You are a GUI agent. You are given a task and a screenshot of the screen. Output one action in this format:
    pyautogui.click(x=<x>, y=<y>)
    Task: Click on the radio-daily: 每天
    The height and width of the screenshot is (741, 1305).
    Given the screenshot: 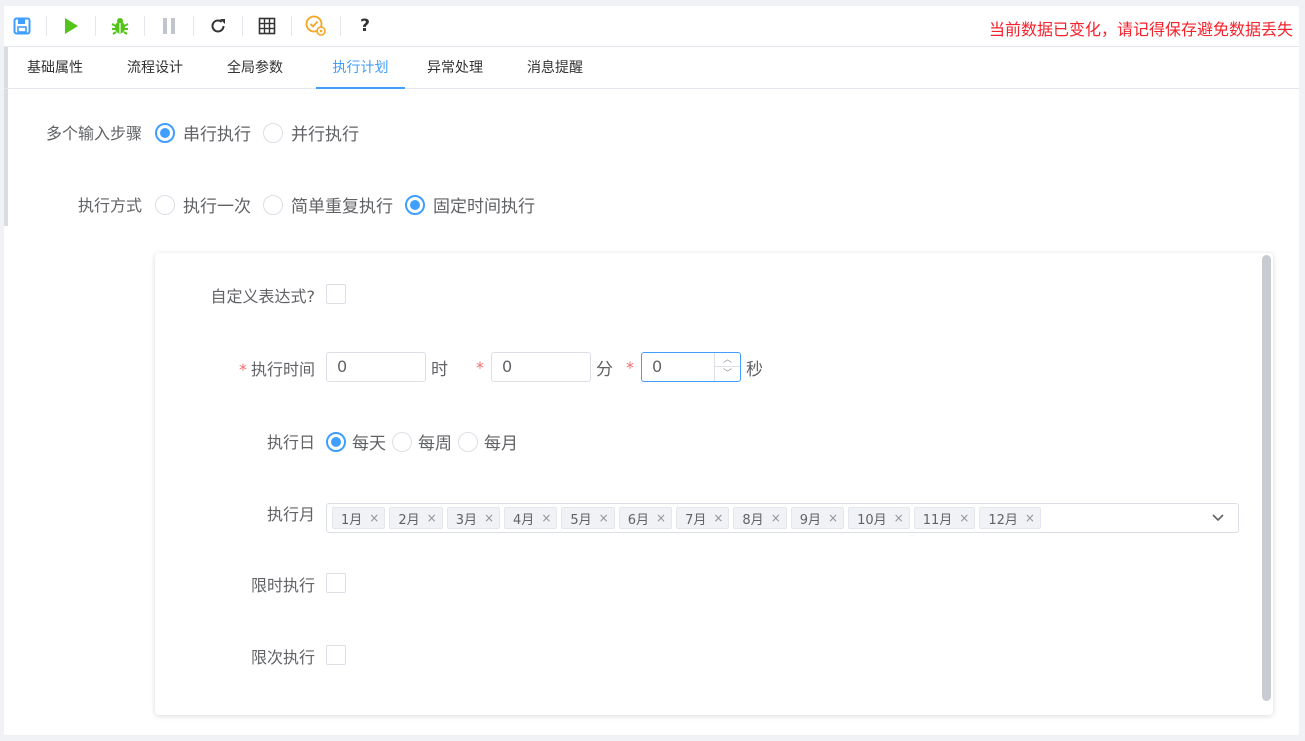 What is the action you would take?
    pyautogui.click(x=356, y=441)
    